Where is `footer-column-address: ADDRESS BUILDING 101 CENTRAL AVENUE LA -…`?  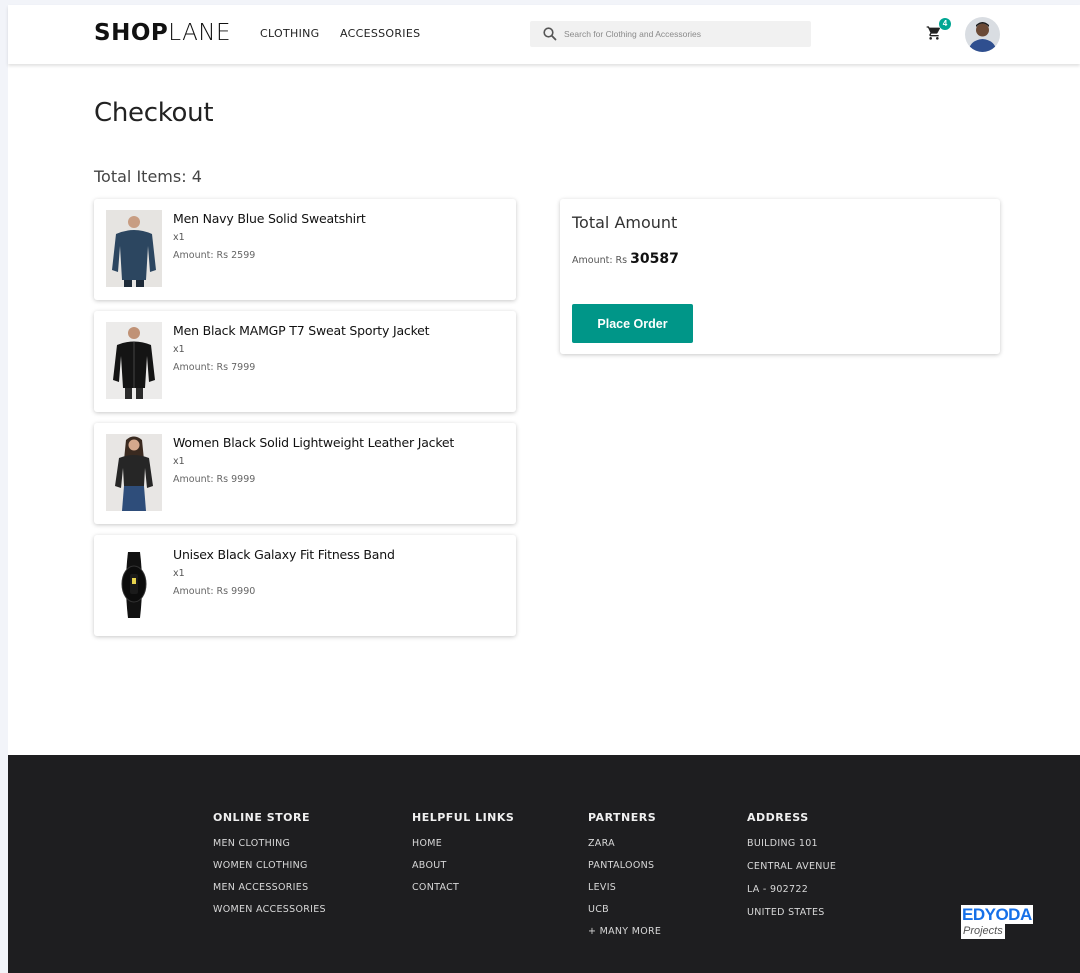 footer-column-address: ADDRESS BUILDING 101 CENTRAL AVENUE LA -… is located at coordinates (791, 870).